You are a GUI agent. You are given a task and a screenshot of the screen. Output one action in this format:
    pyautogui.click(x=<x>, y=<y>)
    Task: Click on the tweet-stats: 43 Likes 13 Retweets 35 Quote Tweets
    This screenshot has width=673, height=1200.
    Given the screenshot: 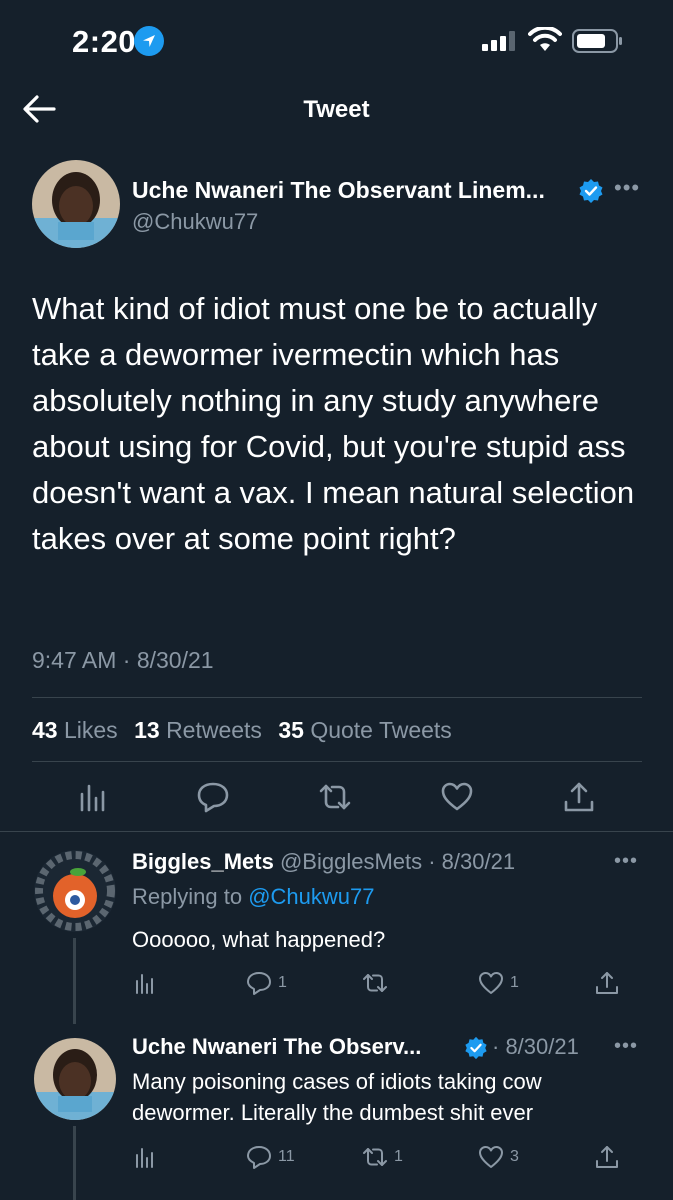 What is the action you would take?
    pyautogui.click(x=242, y=730)
    